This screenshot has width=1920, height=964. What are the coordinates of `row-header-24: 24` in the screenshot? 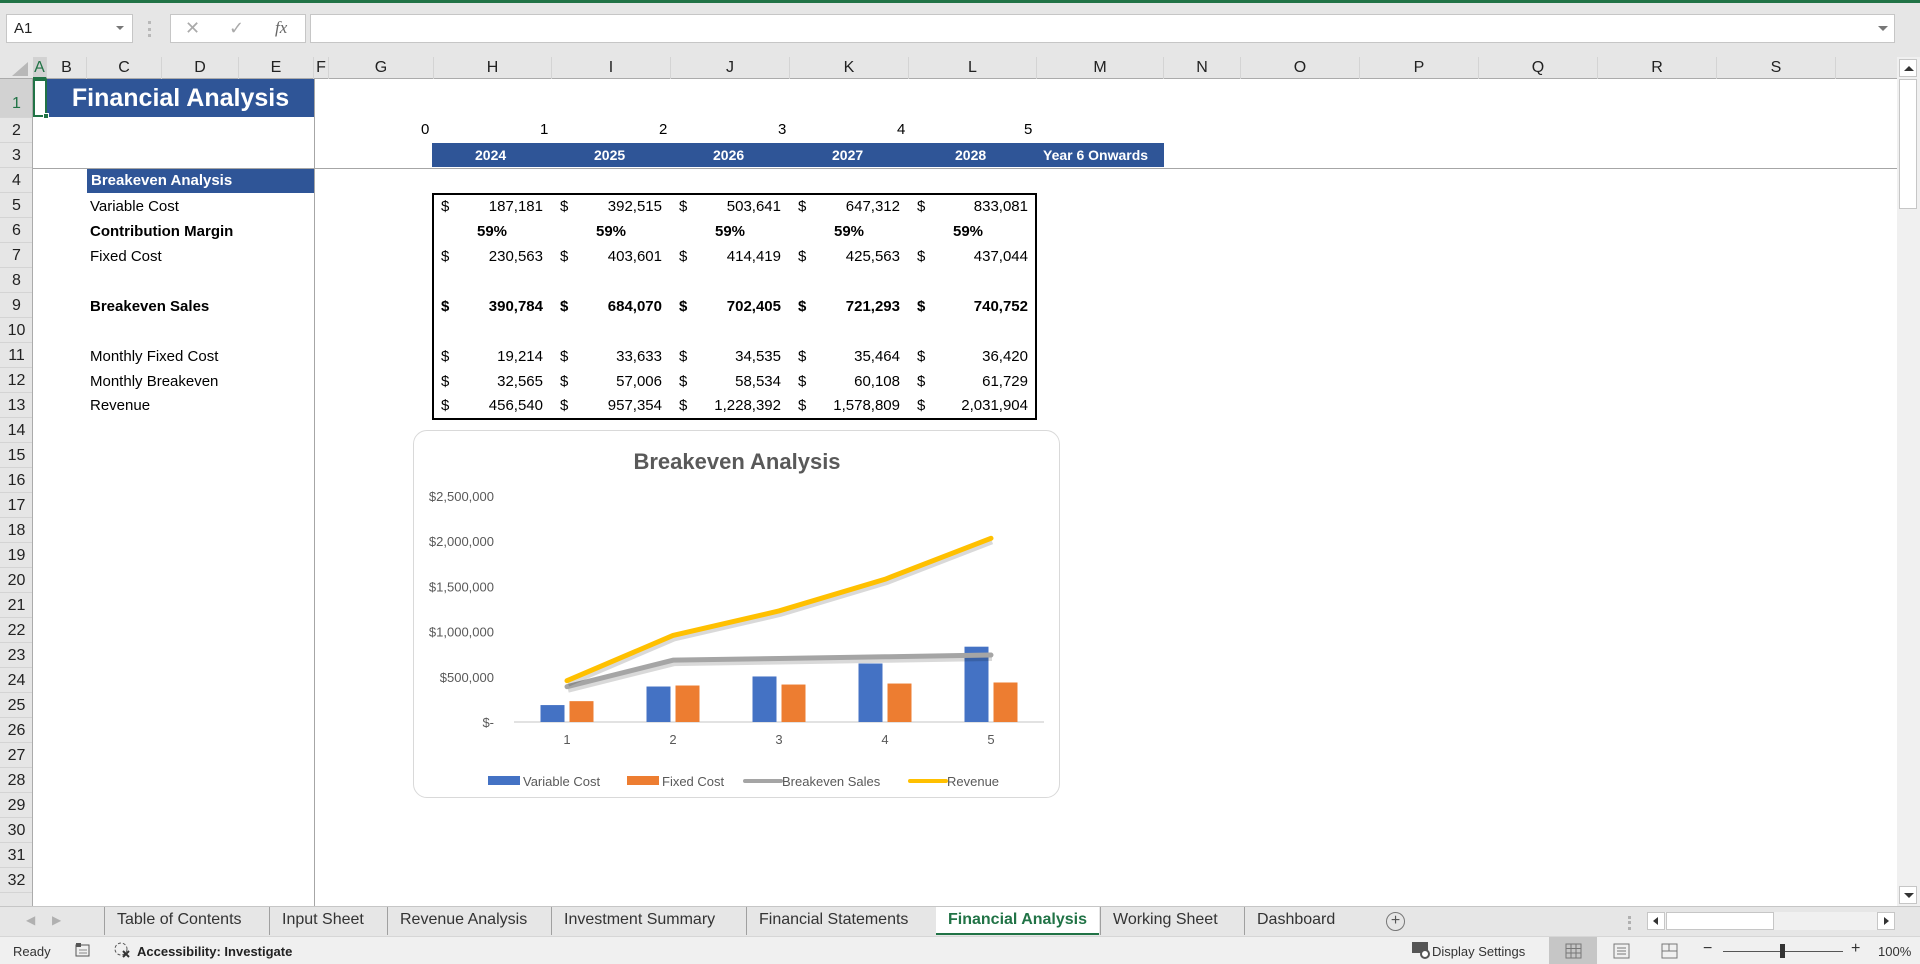 It's located at (16, 680).